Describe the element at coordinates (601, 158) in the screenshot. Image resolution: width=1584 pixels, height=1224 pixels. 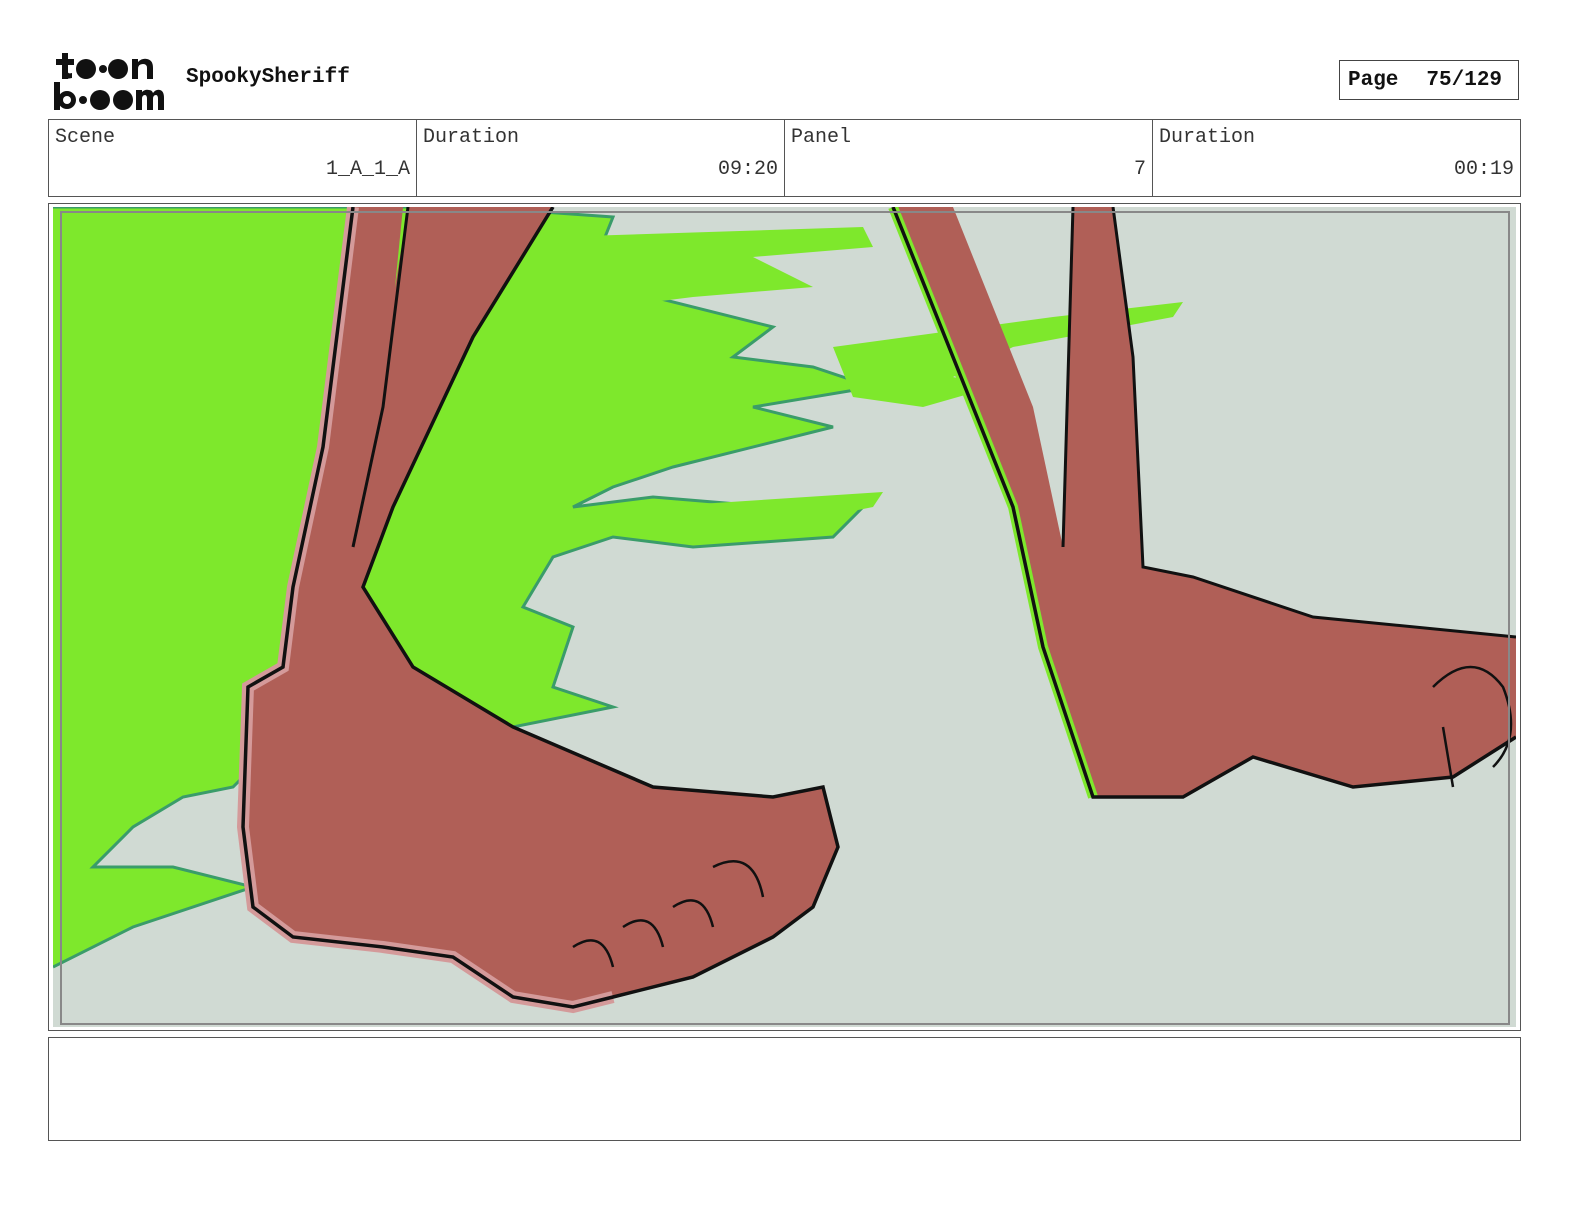
I see `scene-duration-cell: Duration 09:20` at that location.